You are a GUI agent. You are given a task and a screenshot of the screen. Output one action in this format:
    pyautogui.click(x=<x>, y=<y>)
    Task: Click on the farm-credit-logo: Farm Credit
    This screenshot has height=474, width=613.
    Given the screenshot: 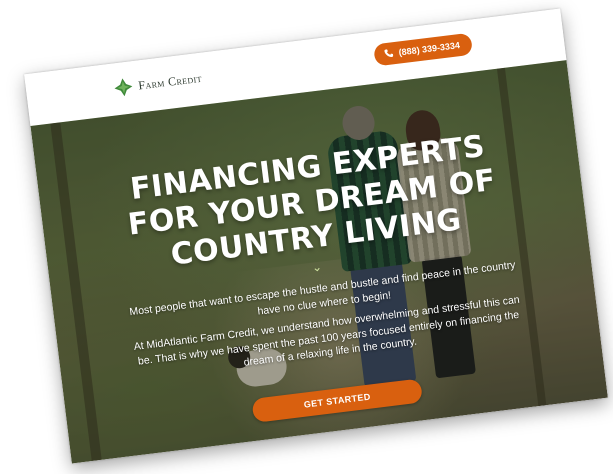 What is the action you would take?
    pyautogui.click(x=158, y=83)
    